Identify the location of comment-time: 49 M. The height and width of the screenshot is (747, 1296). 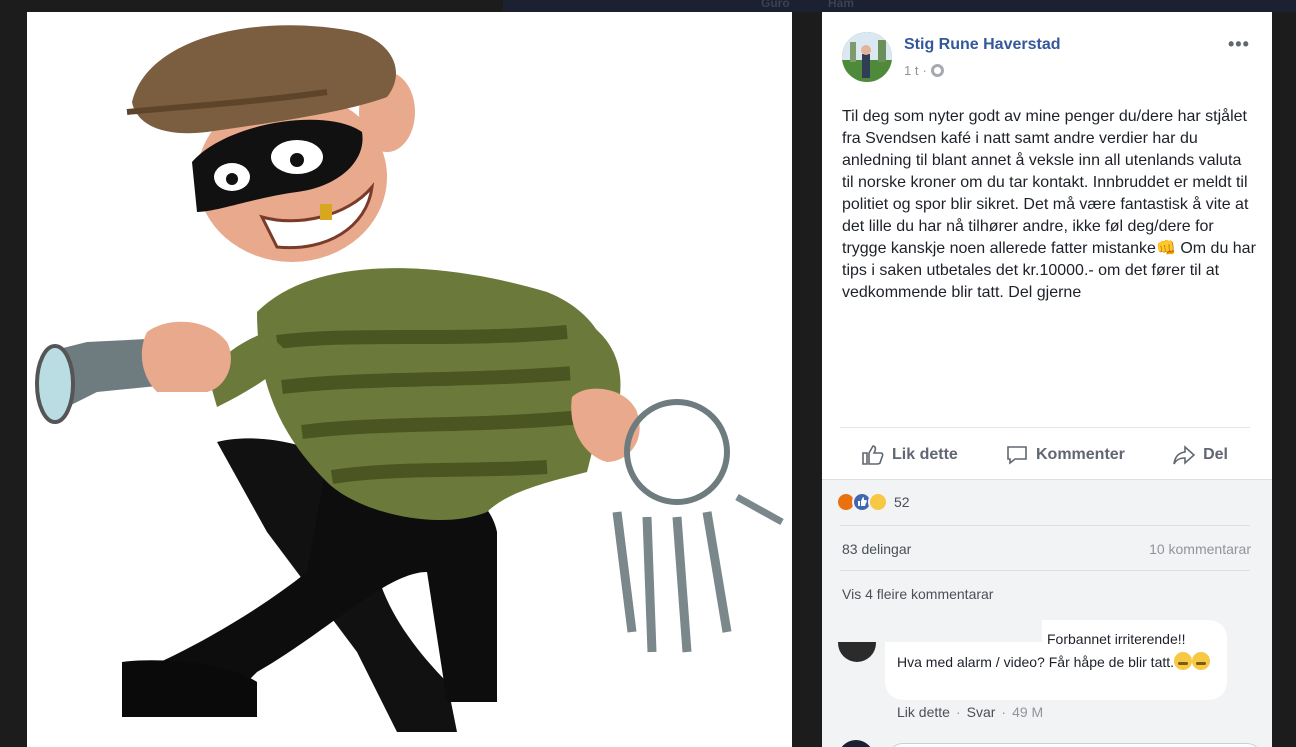
(1027, 712).